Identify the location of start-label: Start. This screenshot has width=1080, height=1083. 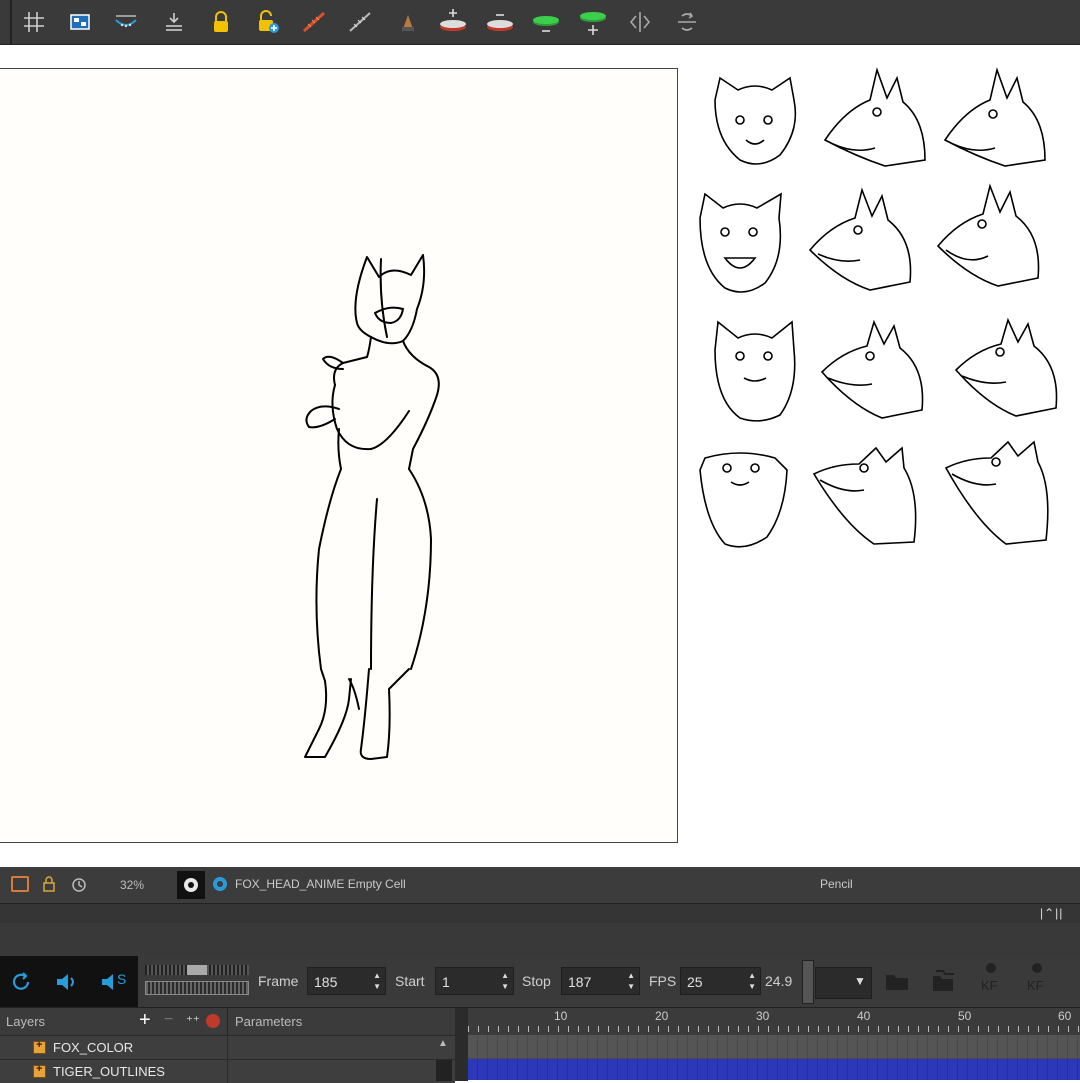
(410, 981).